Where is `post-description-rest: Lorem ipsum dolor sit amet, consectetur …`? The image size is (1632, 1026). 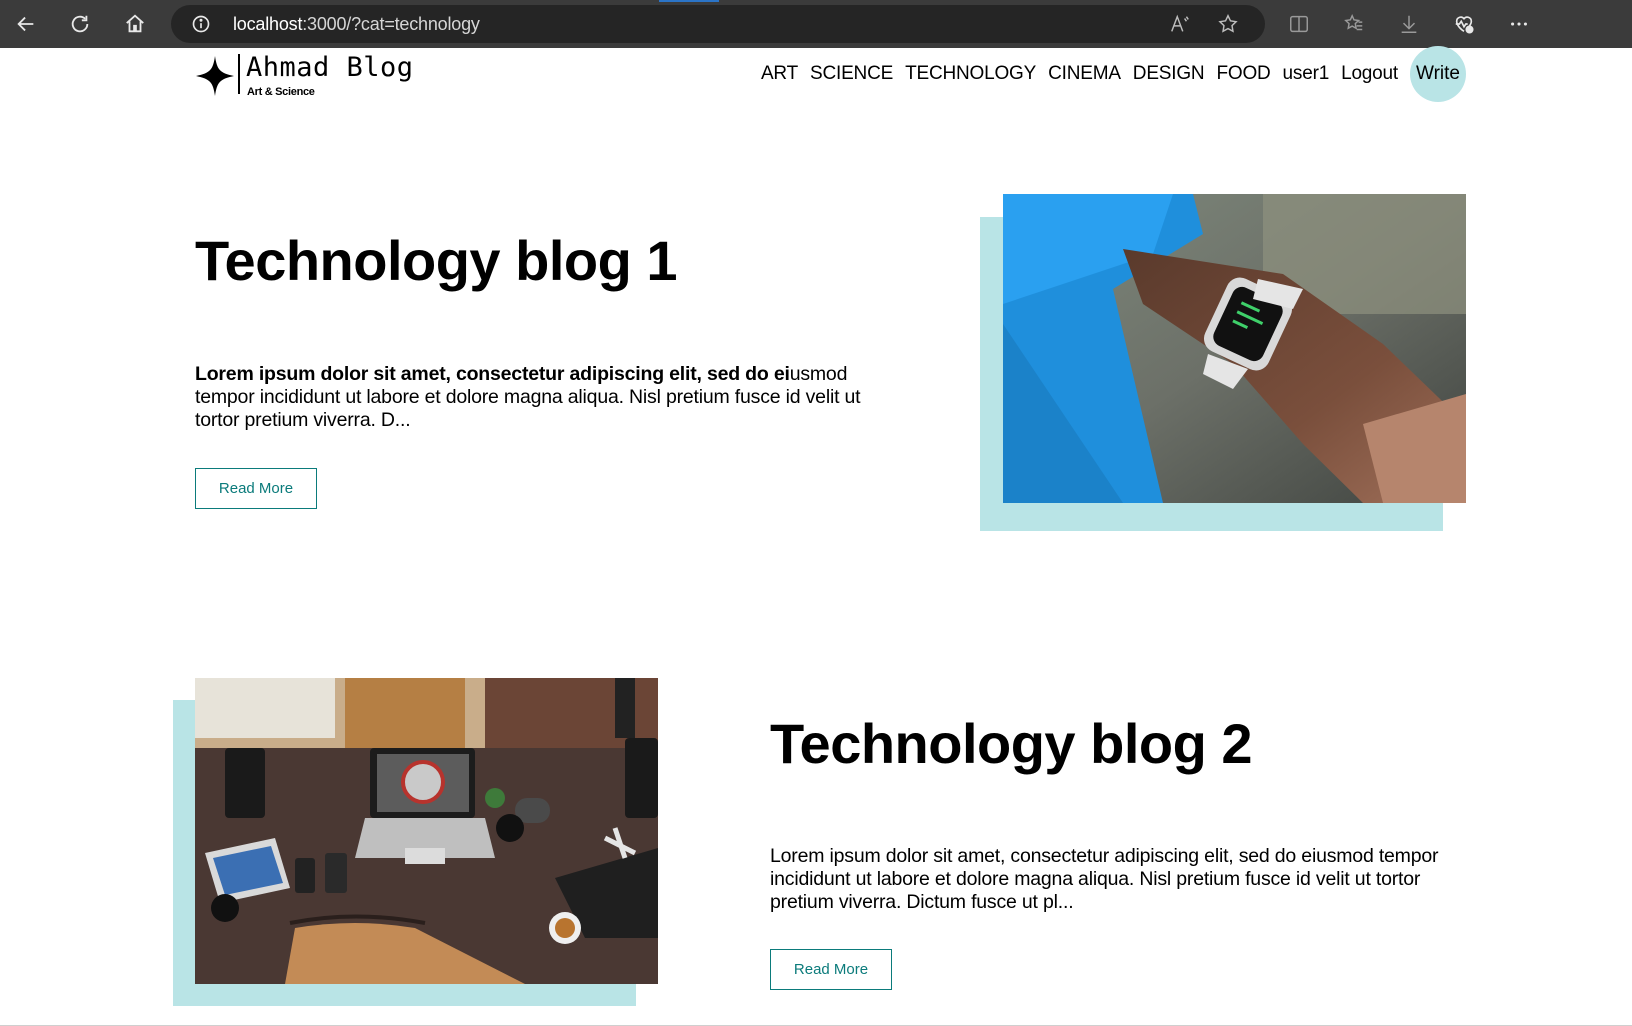
post-description-rest: Lorem ipsum dolor sit amet, consectetur … is located at coordinates (1104, 879).